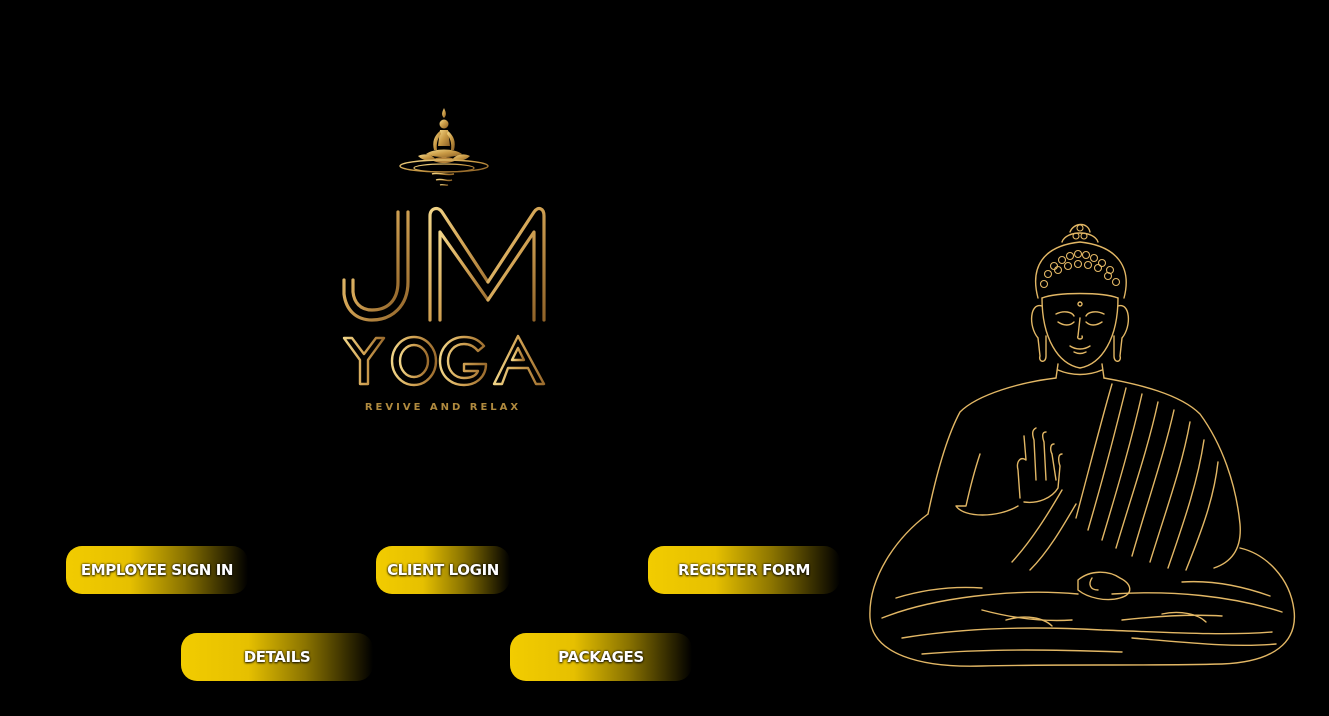 The height and width of the screenshot is (716, 1329). I want to click on packages-button: PACKAGES, so click(601, 657).